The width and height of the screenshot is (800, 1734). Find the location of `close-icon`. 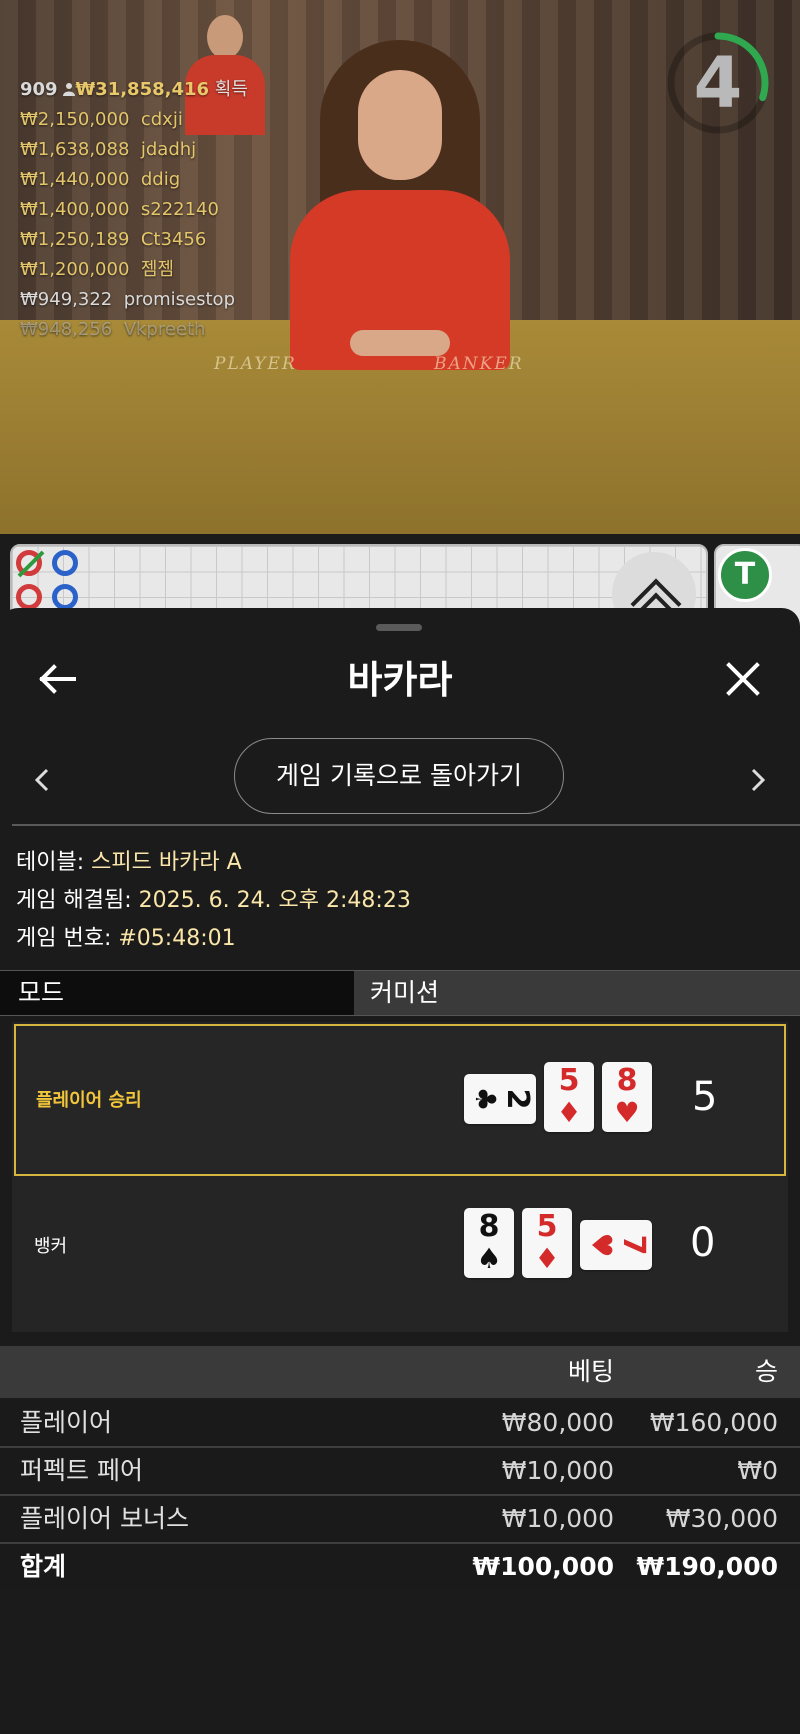

close-icon is located at coordinates (743, 679).